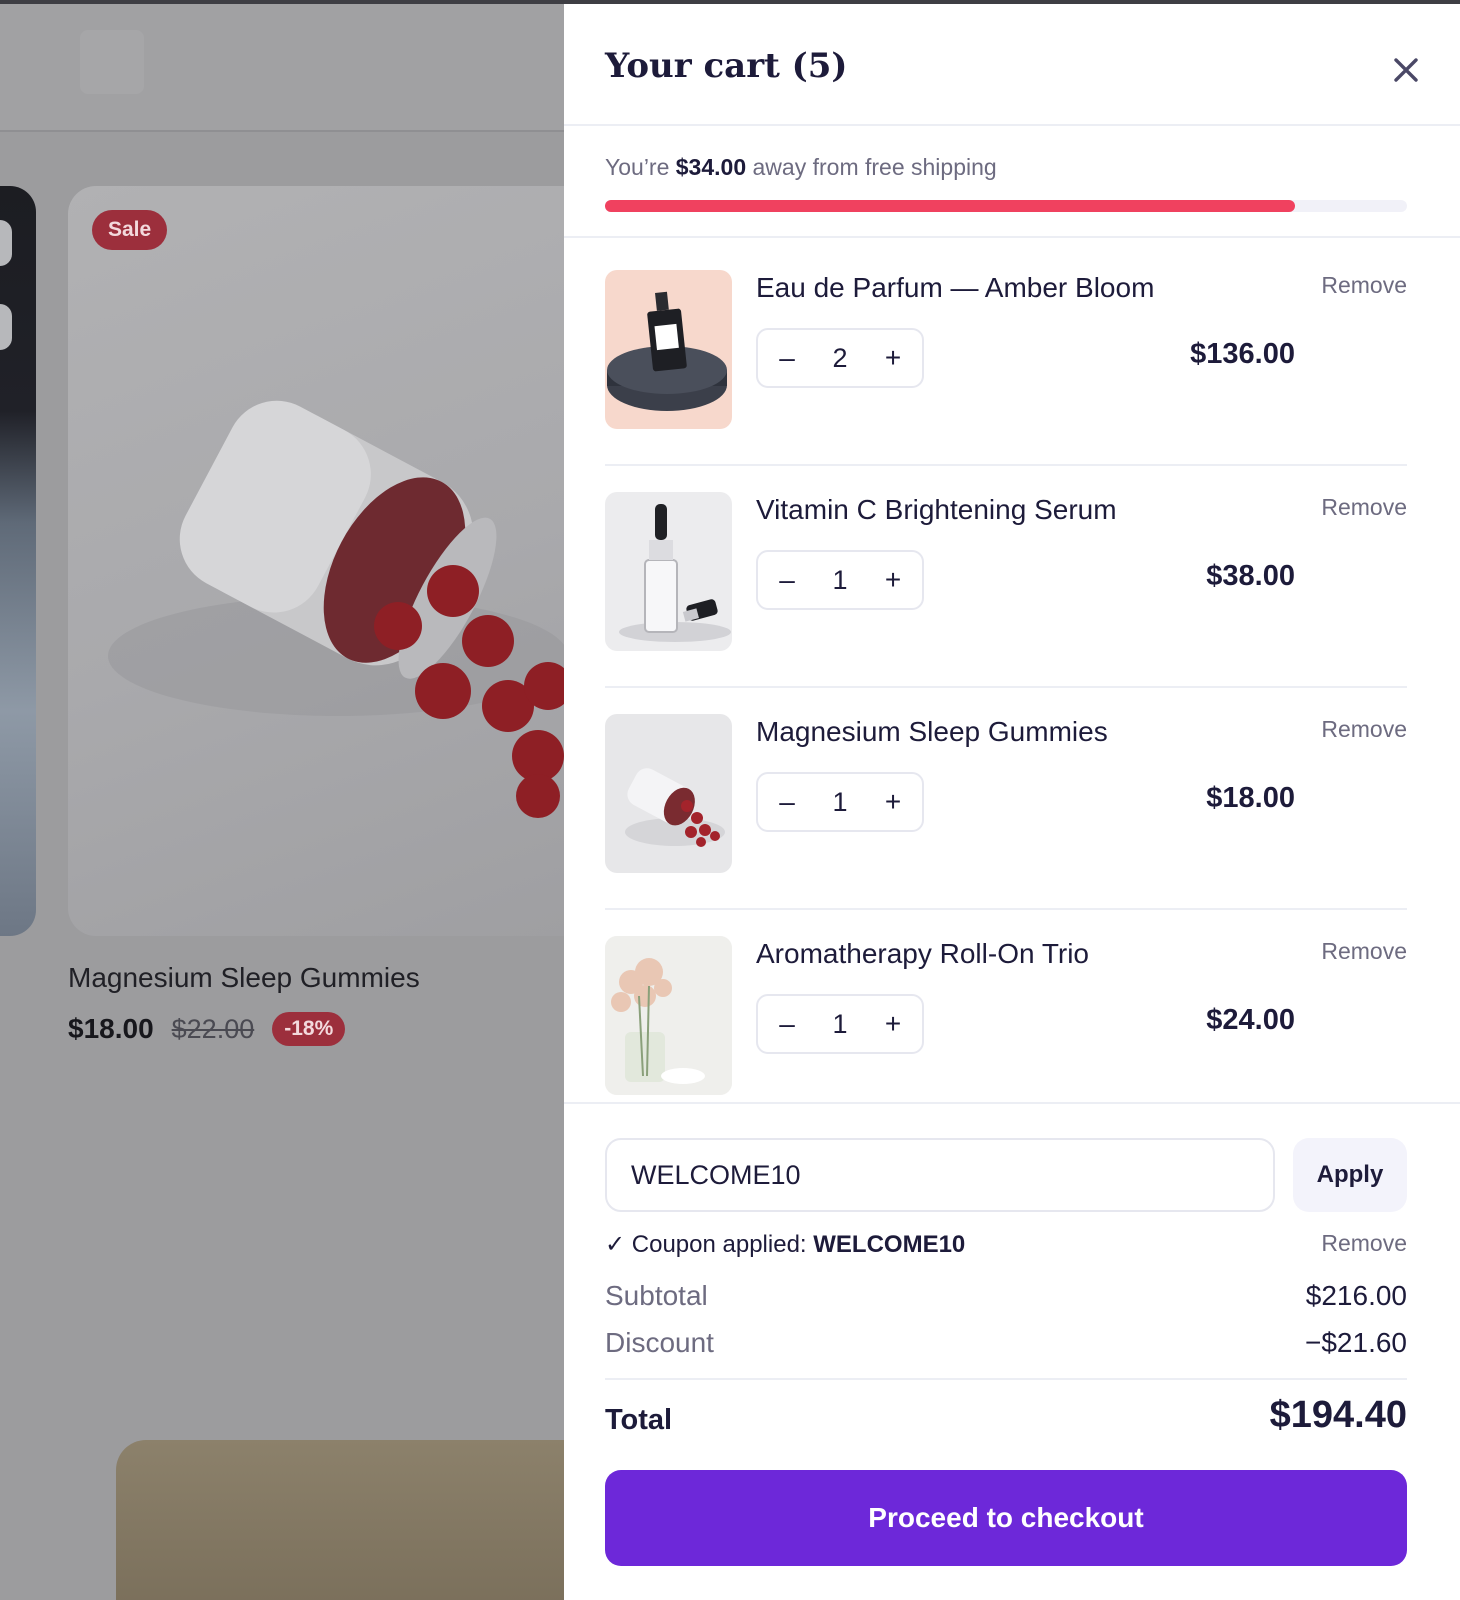 The width and height of the screenshot is (1460, 1600). I want to click on free-shipping-text: You’re $34.00 away from free shipping, so click(801, 167).